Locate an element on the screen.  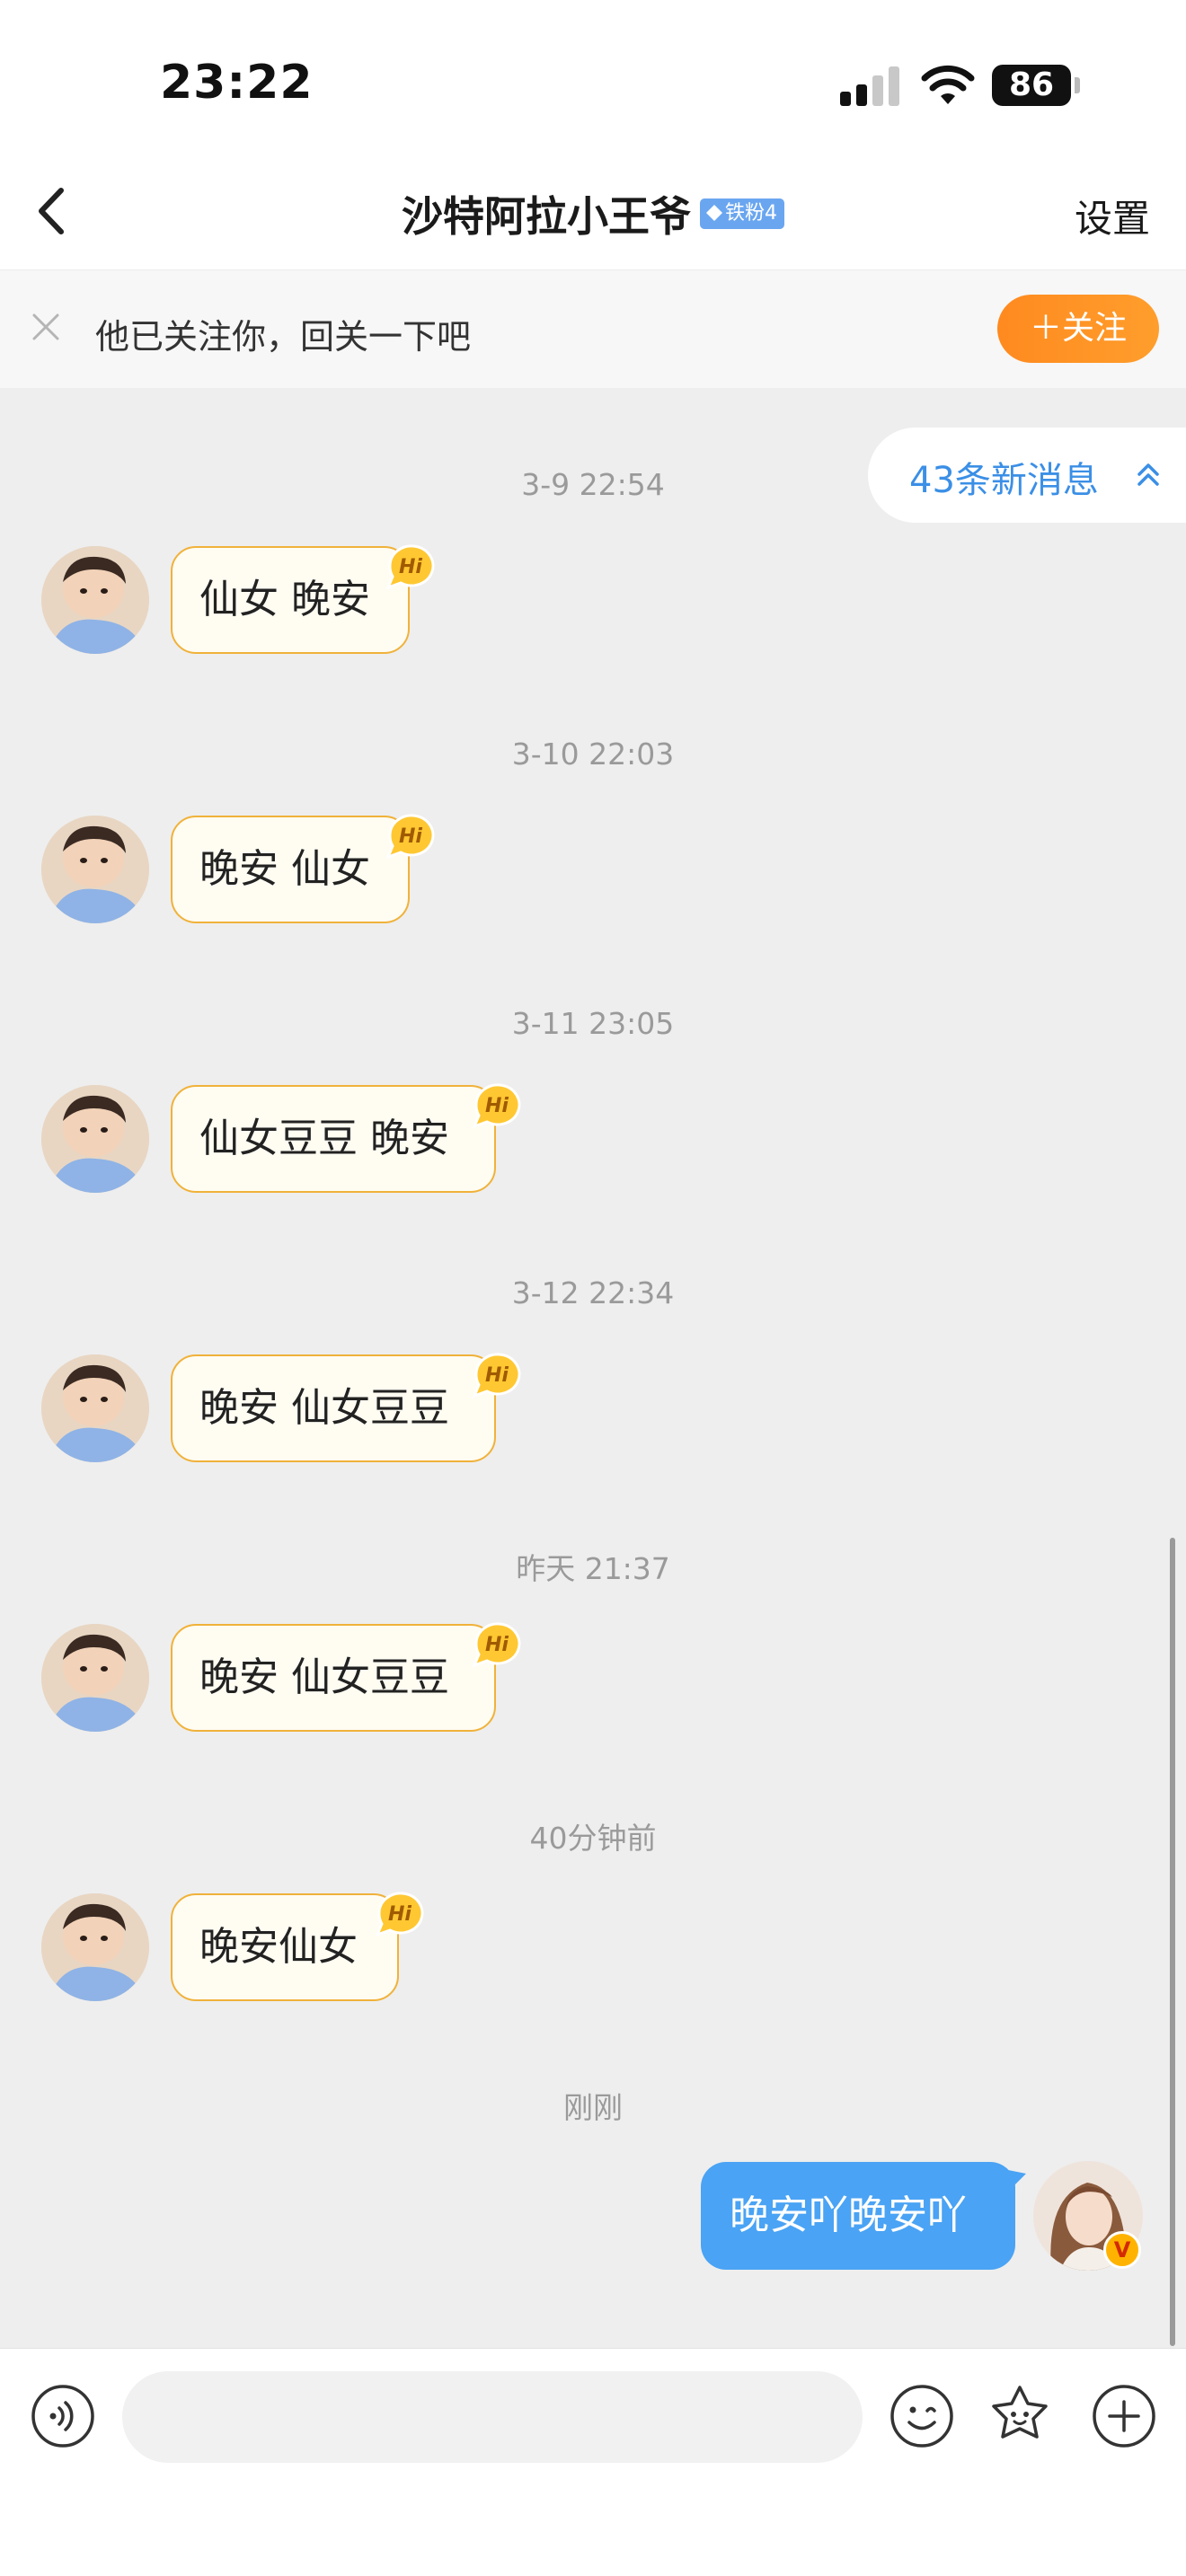
page-title: 沙特阿拉小王爷 is located at coordinates (546, 216).